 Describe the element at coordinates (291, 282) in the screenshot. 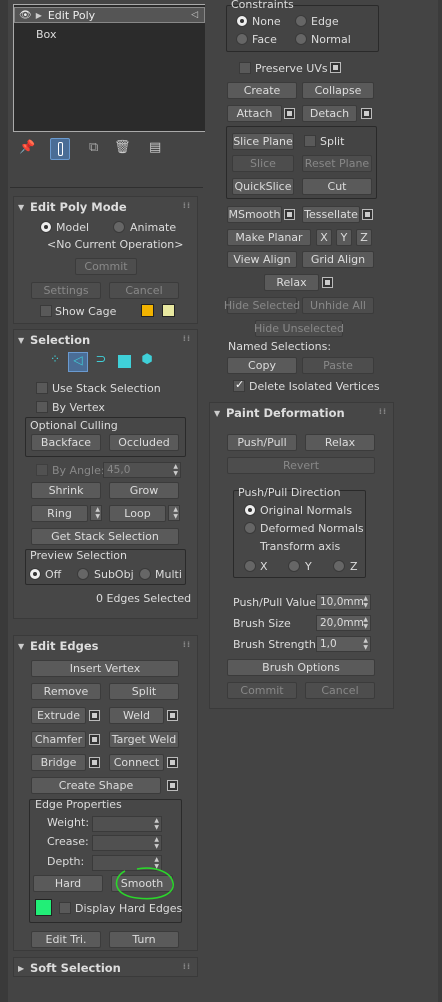

I see `relax-button: Relax` at that location.